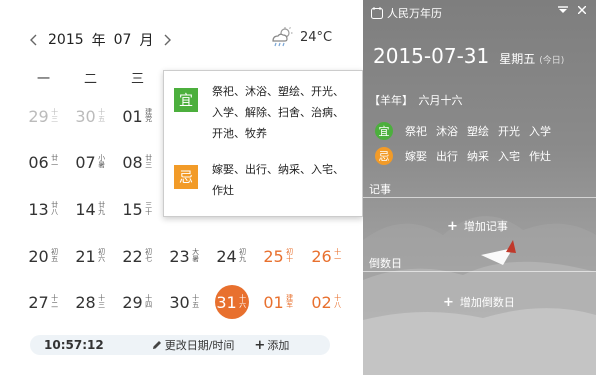 This screenshot has height=375, width=596. Describe the element at coordinates (149, 161) in the screenshot. I see `lunar-label: 廿三` at that location.